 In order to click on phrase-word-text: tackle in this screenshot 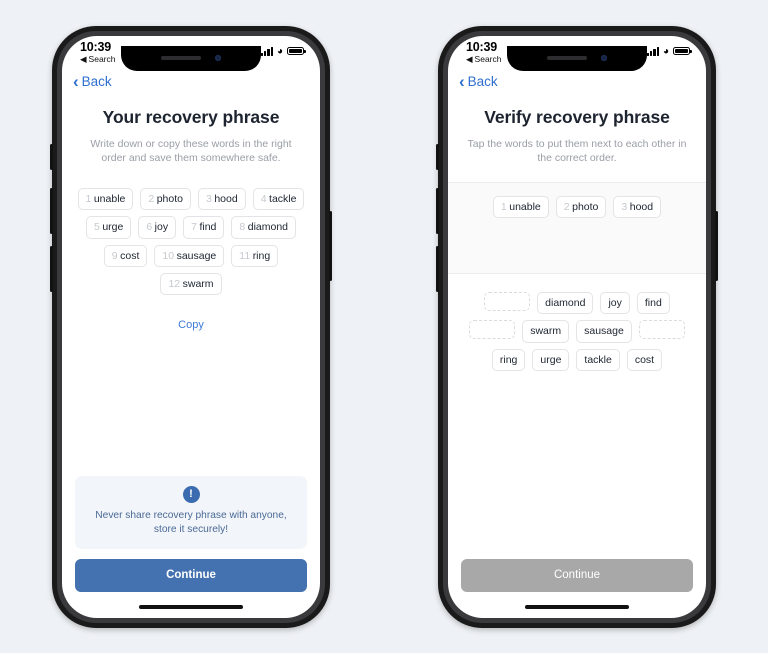, I will do `click(283, 199)`.